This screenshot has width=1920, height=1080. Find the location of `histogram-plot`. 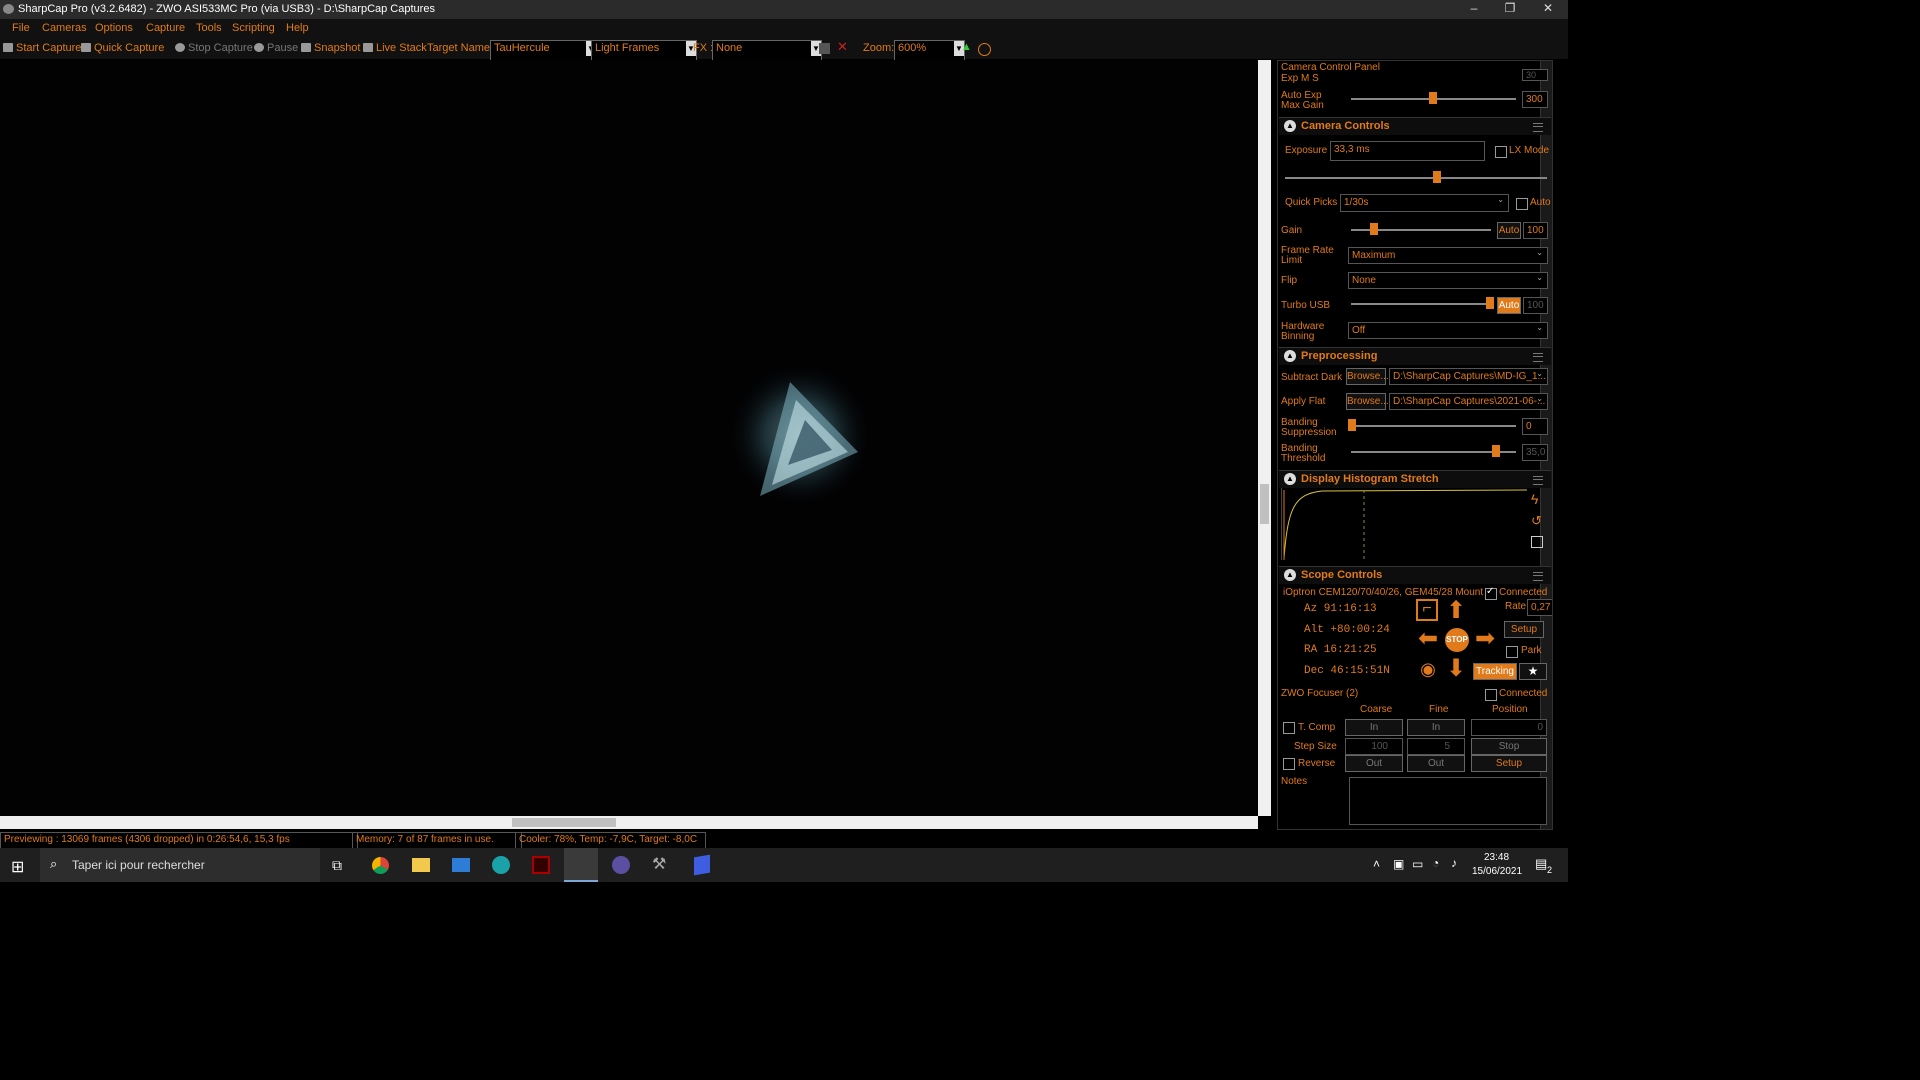

histogram-plot is located at coordinates (1404, 524).